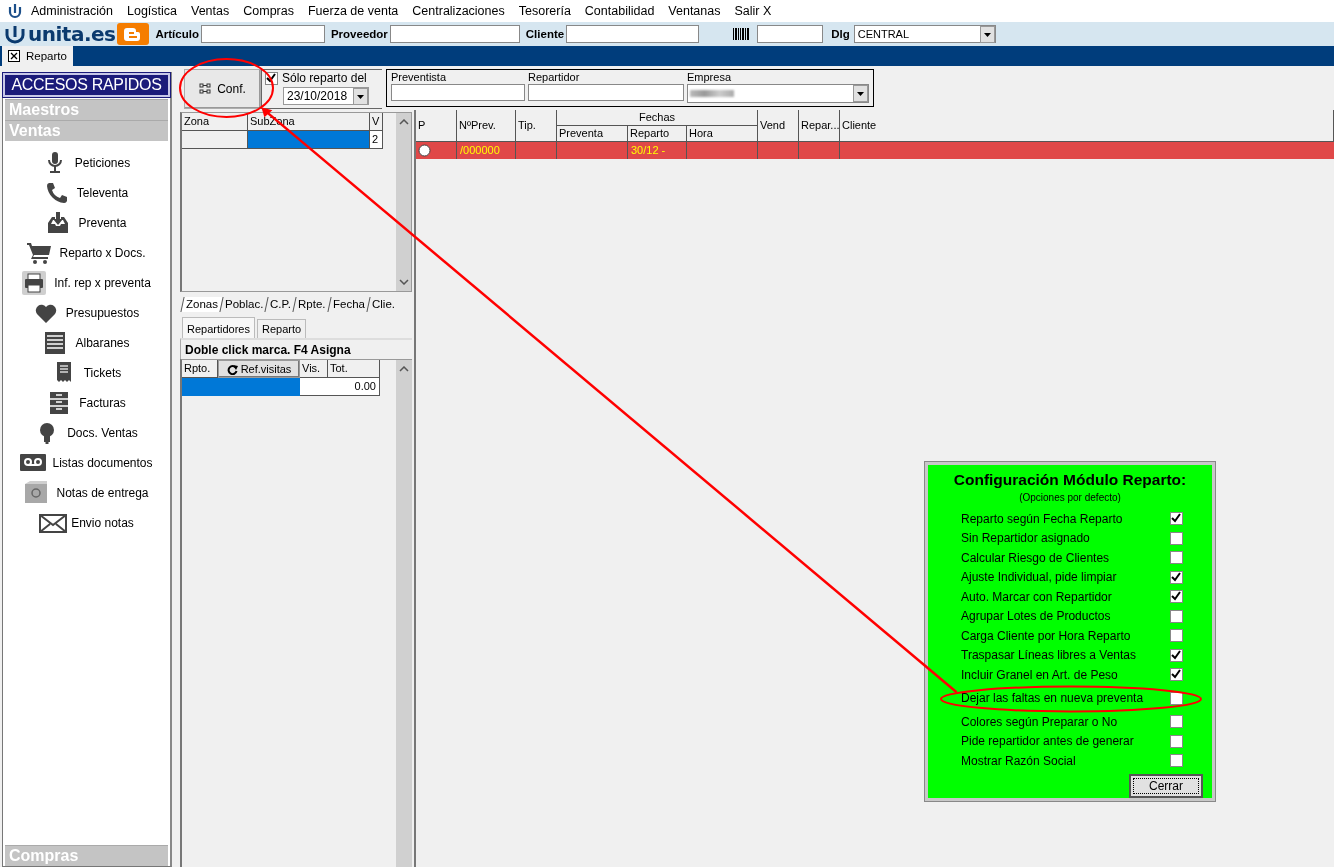 The width and height of the screenshot is (1334, 867). Describe the element at coordinates (1042, 518) in the screenshot. I see `option-label: Reparto según Fecha Reparto` at that location.